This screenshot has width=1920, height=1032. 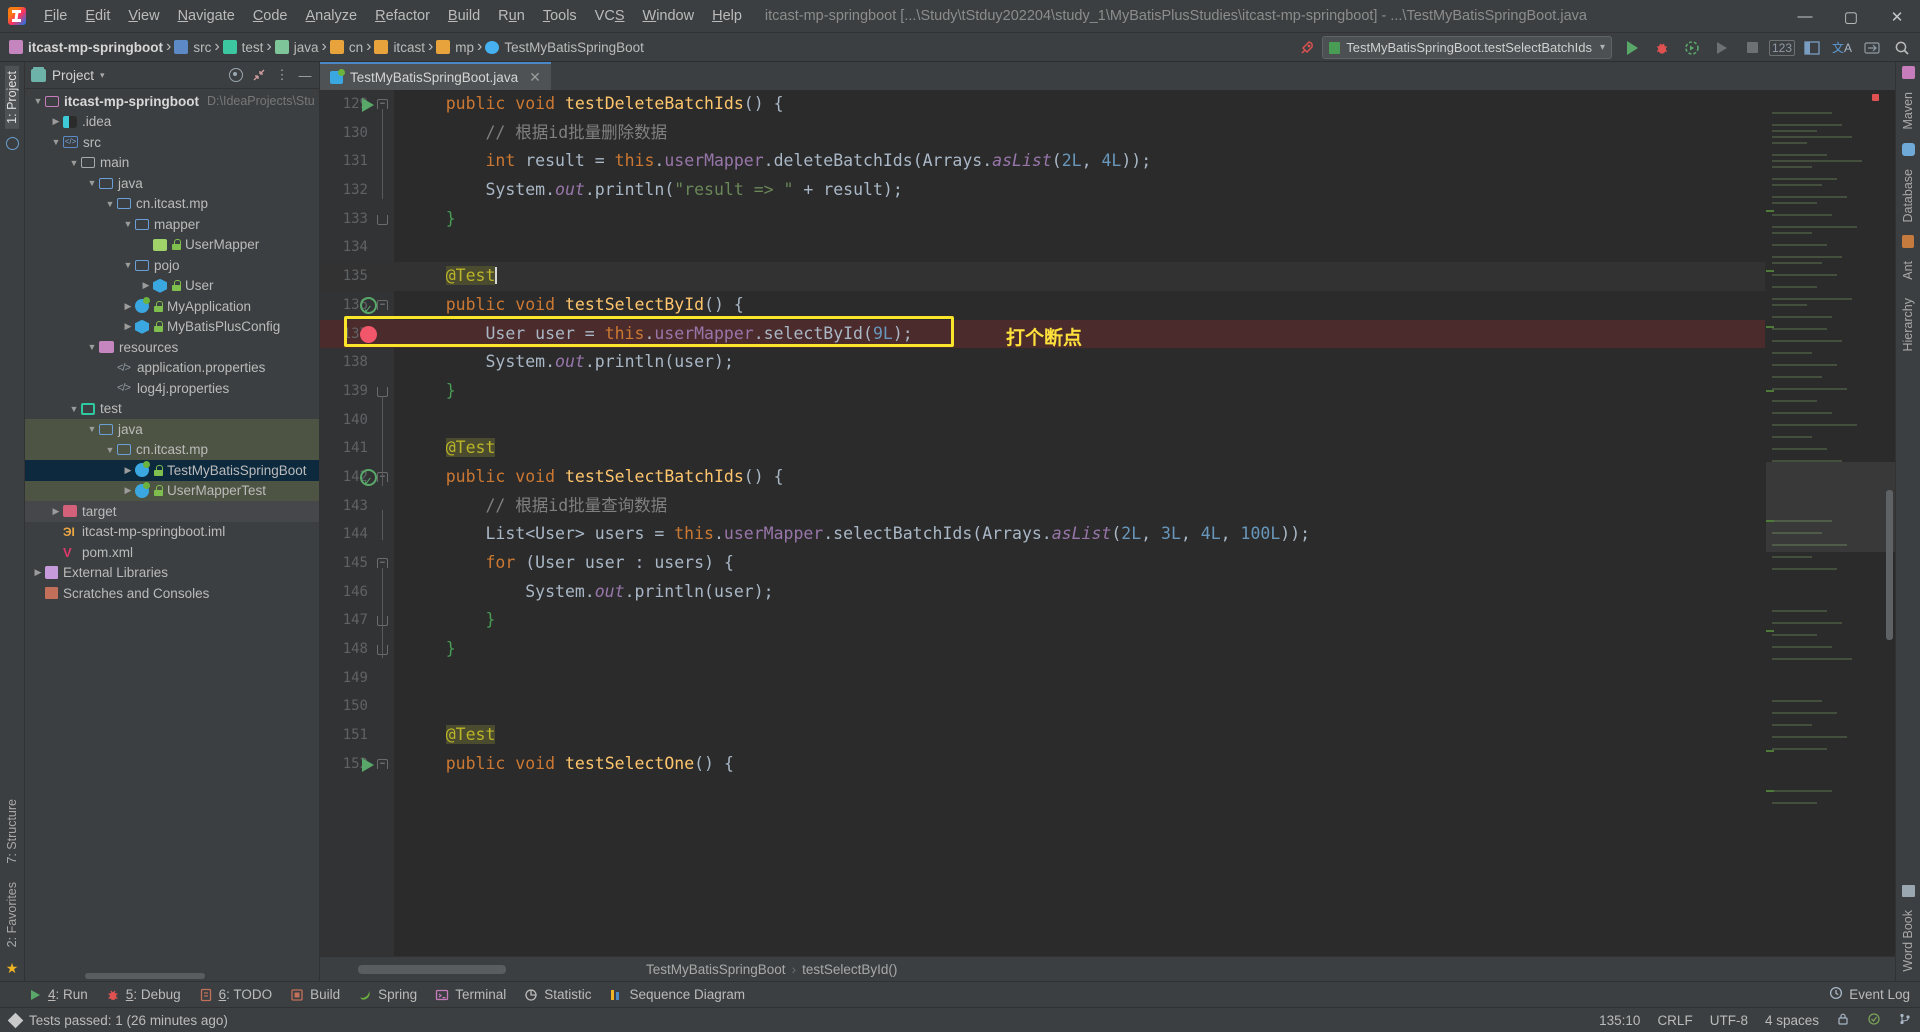 I want to click on gutter-line-136: 136−, so click(x=357, y=308).